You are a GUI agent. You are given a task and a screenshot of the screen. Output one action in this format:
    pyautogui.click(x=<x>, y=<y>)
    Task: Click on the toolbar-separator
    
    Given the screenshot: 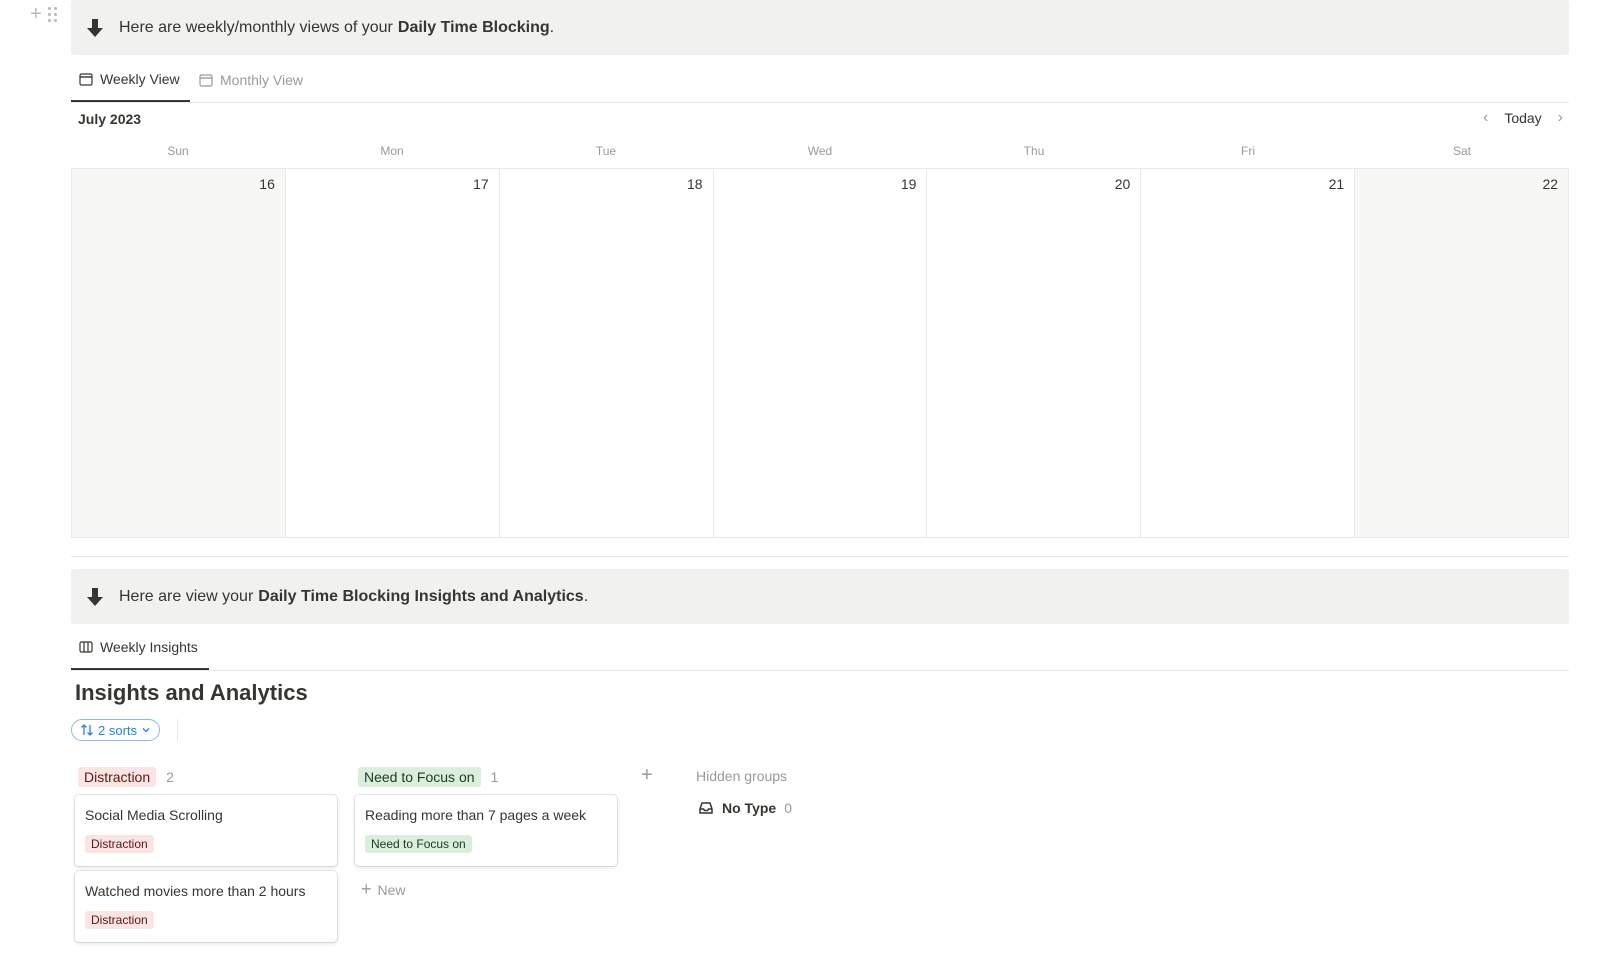 What is the action you would take?
    pyautogui.click(x=177, y=730)
    